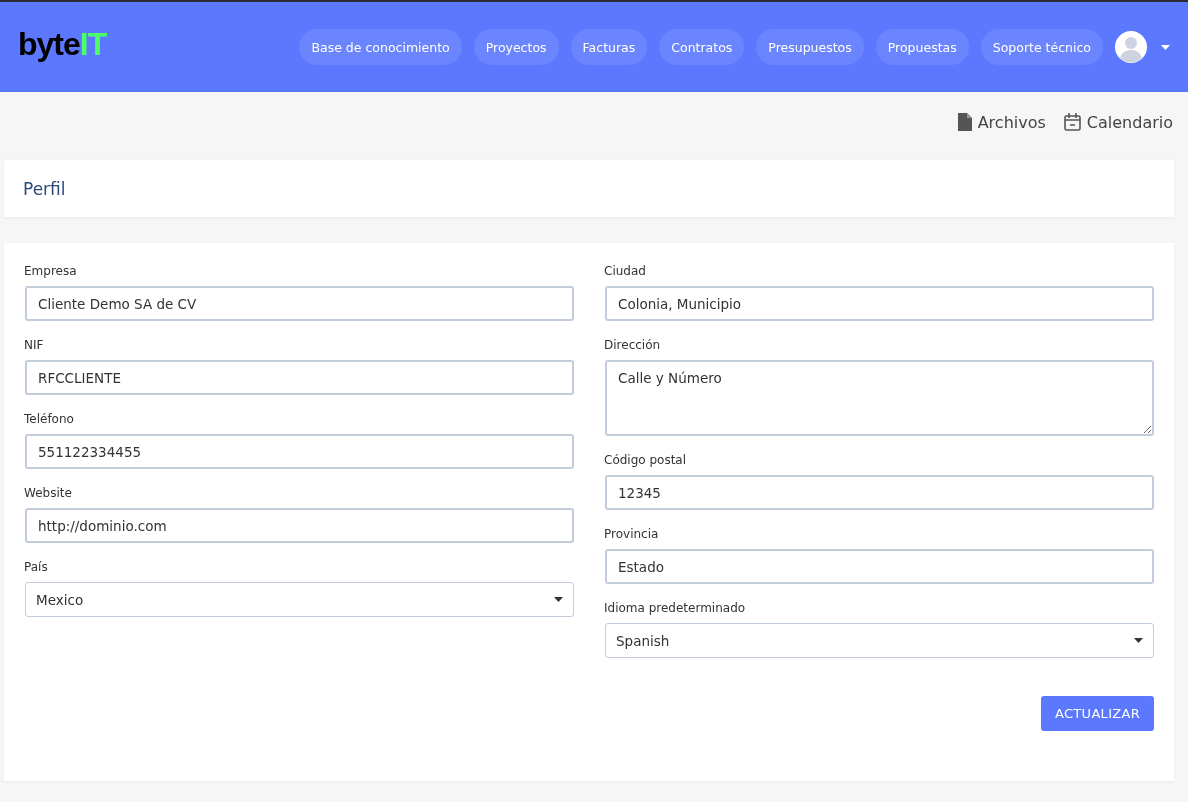 The image size is (1188, 802). Describe the element at coordinates (49, 419) in the screenshot. I see `field-label: Teléfono` at that location.